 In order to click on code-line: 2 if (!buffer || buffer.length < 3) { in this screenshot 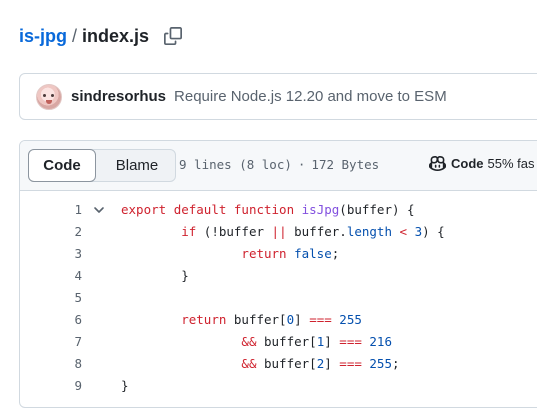, I will do `click(278, 232)`.